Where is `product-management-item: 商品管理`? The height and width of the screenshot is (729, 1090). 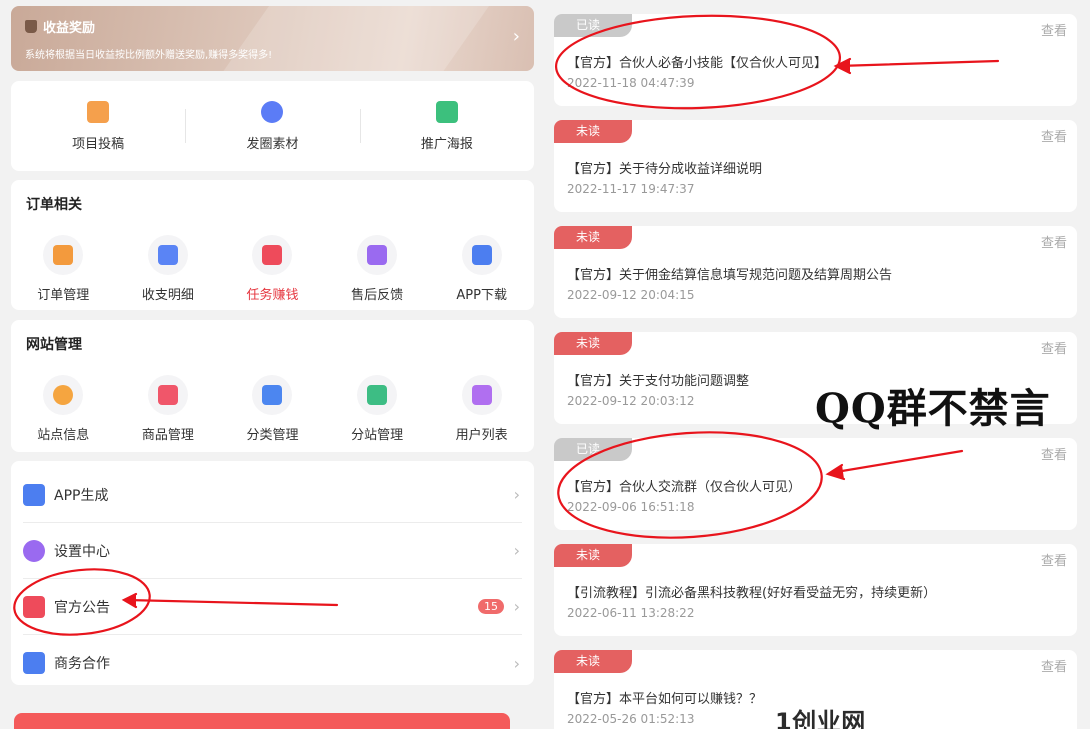
product-management-item: 商品管理 is located at coordinates (168, 409).